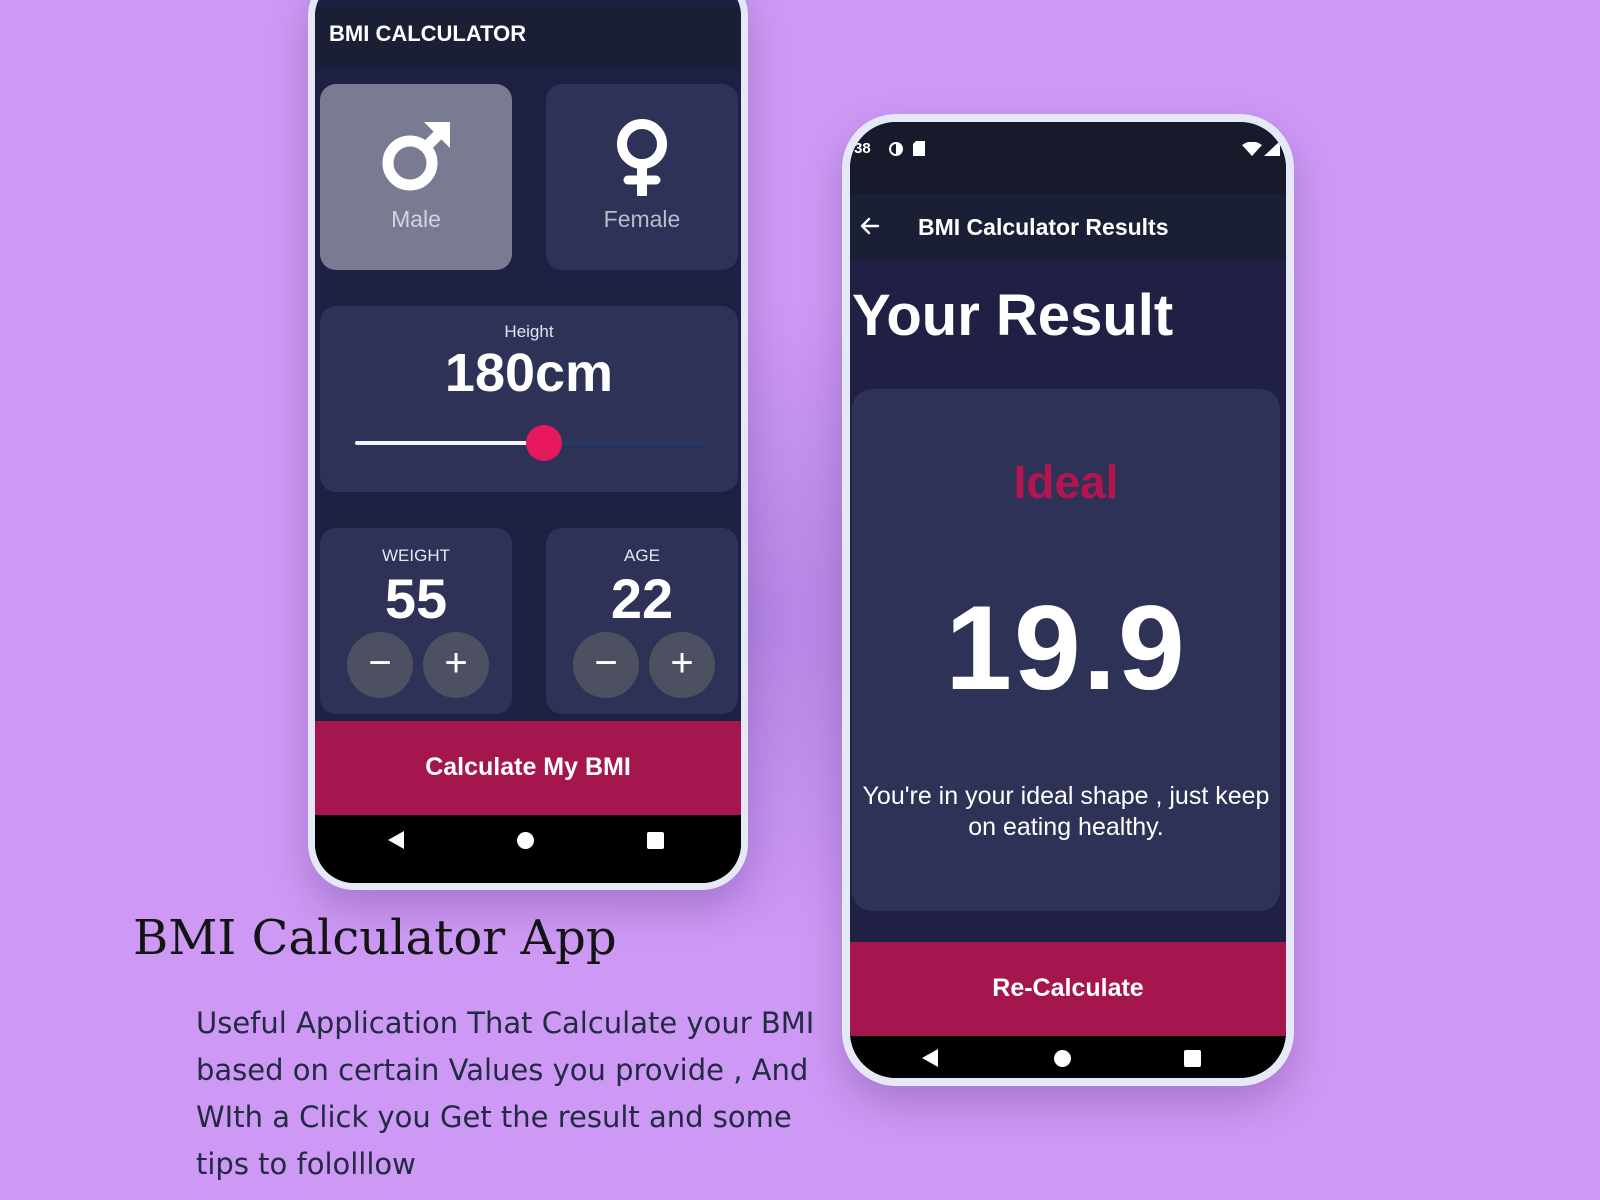 The width and height of the screenshot is (1600, 1200). I want to click on age-card: AGE 22 − +, so click(642, 621).